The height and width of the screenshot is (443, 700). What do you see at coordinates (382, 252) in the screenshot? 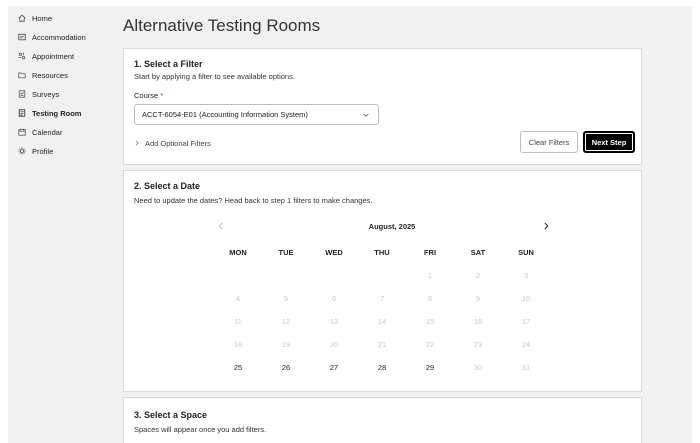
I see `weekday-header: THU` at bounding box center [382, 252].